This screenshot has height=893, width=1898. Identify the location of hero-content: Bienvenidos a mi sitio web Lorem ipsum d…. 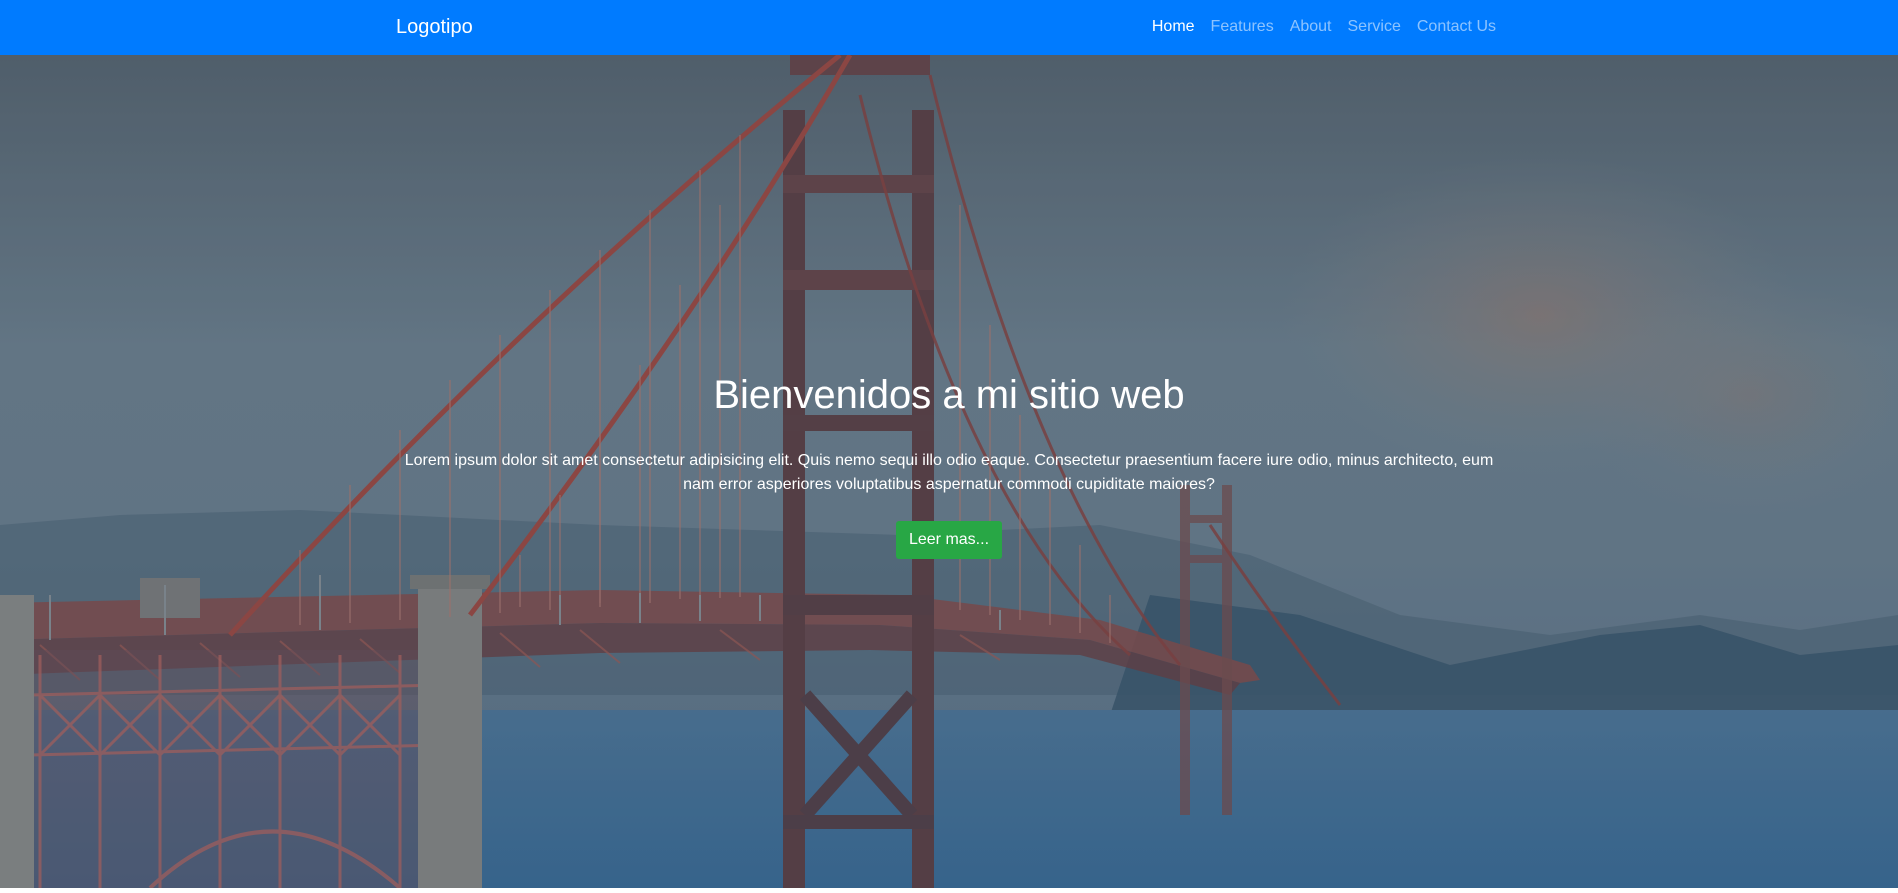
(949, 465).